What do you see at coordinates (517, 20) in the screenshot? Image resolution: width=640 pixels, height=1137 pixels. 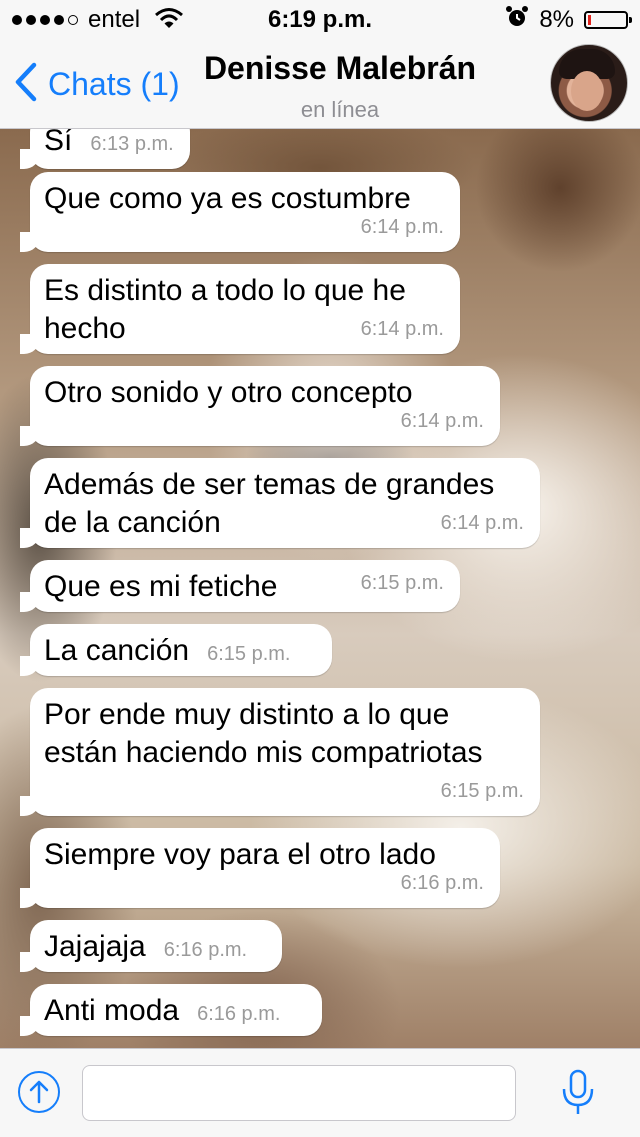 I see `alarm-clock-icon` at bounding box center [517, 20].